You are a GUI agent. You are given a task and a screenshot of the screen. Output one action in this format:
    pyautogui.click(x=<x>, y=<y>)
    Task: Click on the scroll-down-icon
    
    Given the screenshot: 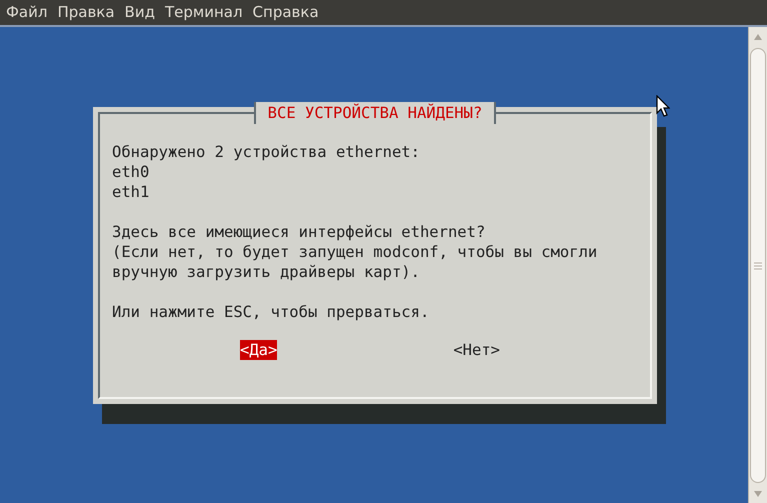 What is the action you would take?
    pyautogui.click(x=758, y=494)
    